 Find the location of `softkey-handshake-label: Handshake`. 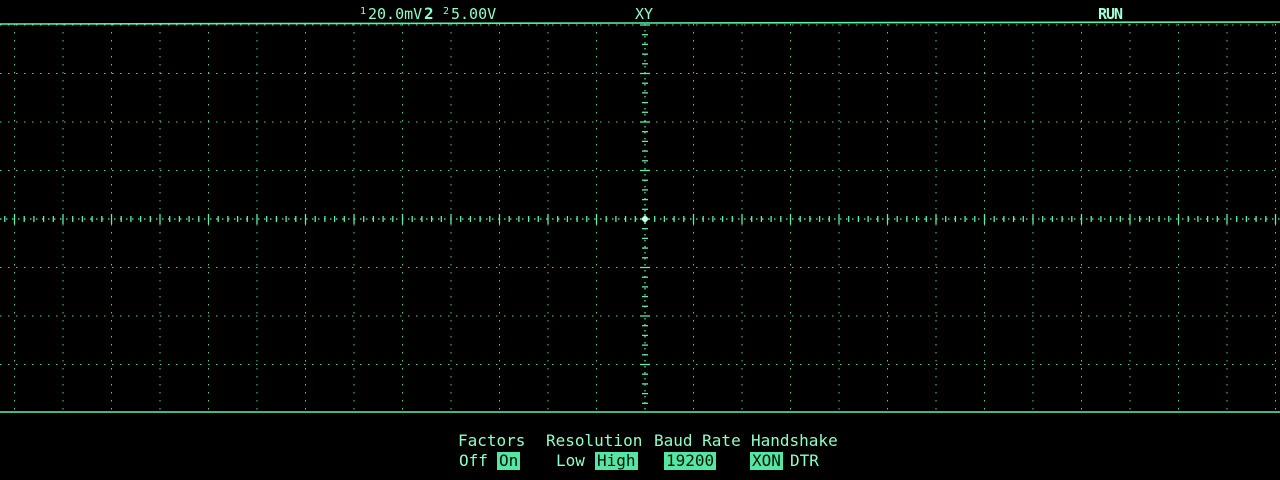

softkey-handshake-label: Handshake is located at coordinates (794, 440).